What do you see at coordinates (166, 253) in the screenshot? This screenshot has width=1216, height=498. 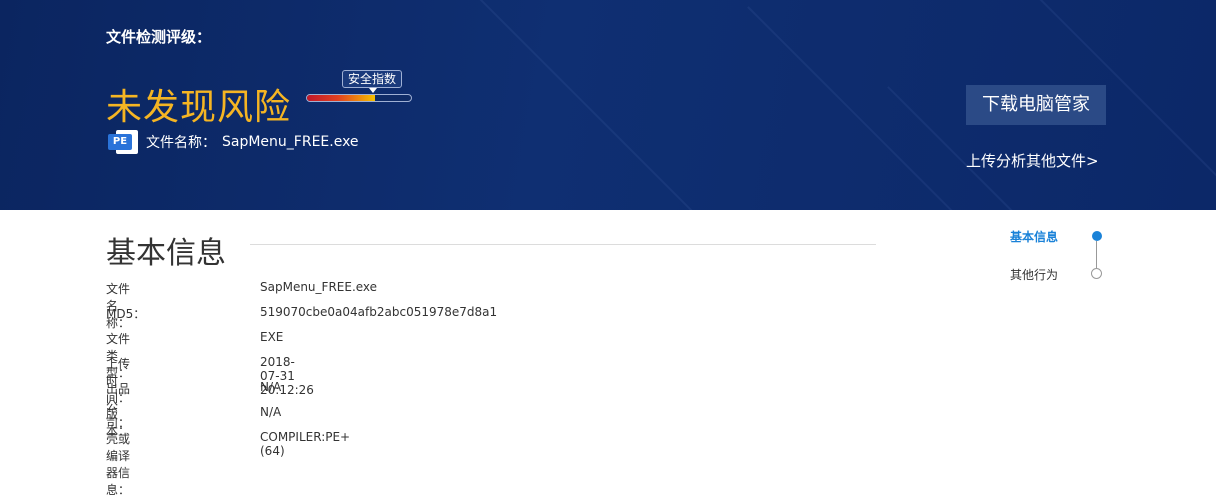 I see `section-title: 基本信息` at bounding box center [166, 253].